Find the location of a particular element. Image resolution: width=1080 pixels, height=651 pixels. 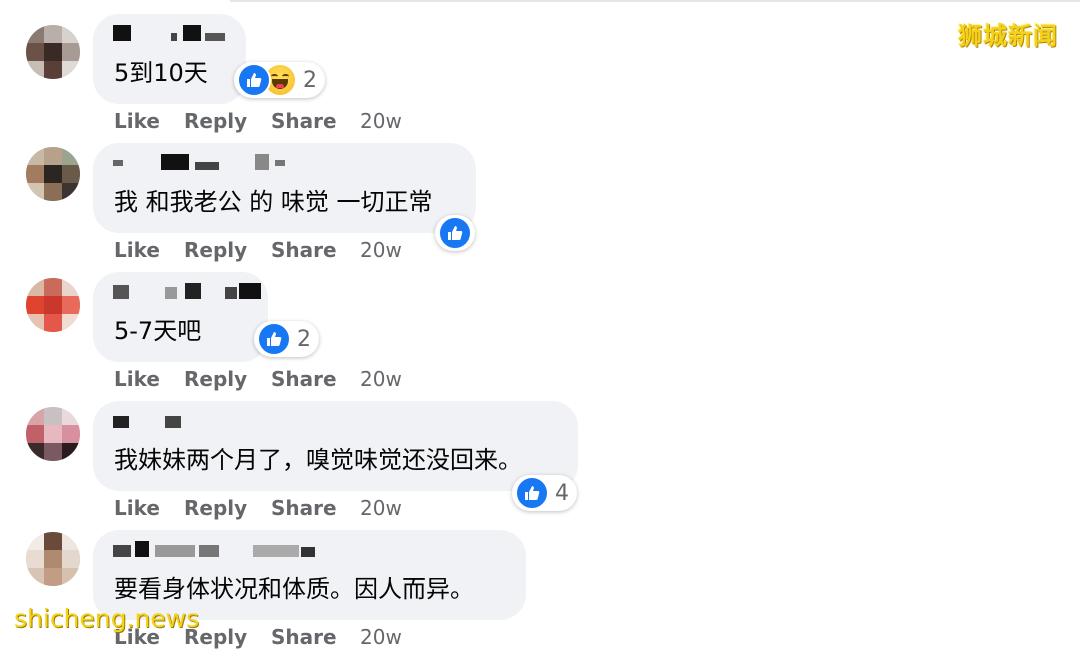

comment-bubble: 我 和我老公 的 味觉 一切正常 is located at coordinates (284, 188).